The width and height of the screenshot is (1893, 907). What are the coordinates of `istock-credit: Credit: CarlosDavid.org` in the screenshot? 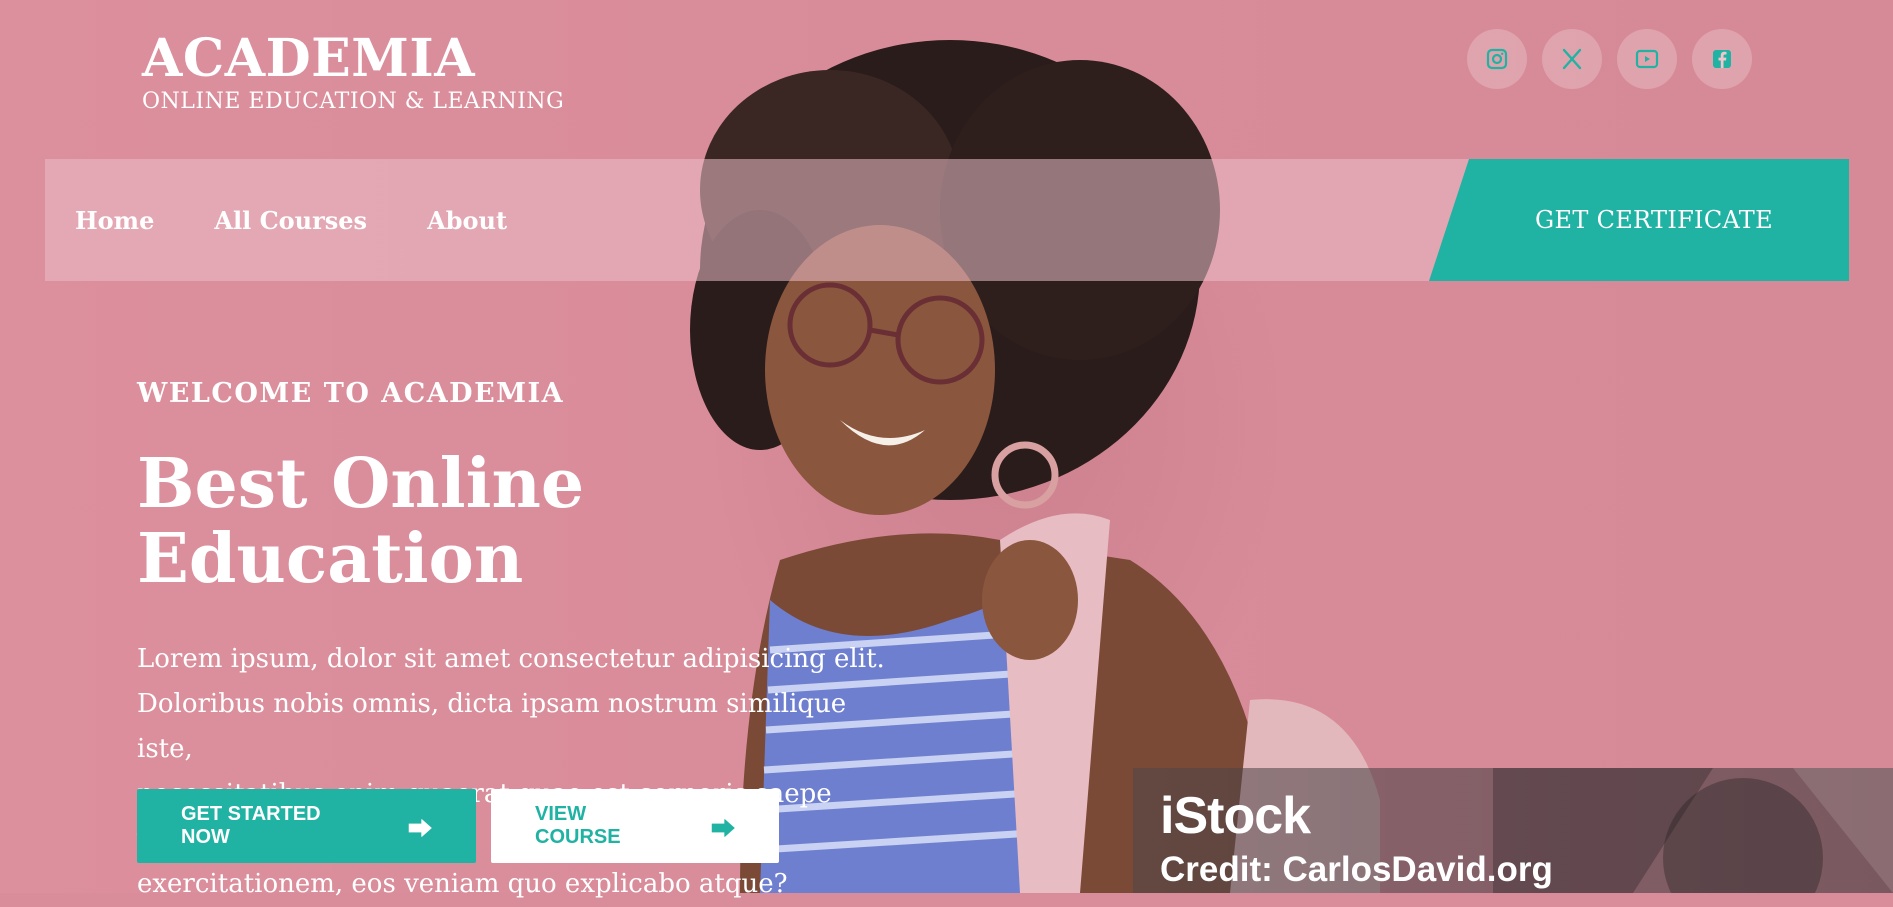 It's located at (1356, 869).